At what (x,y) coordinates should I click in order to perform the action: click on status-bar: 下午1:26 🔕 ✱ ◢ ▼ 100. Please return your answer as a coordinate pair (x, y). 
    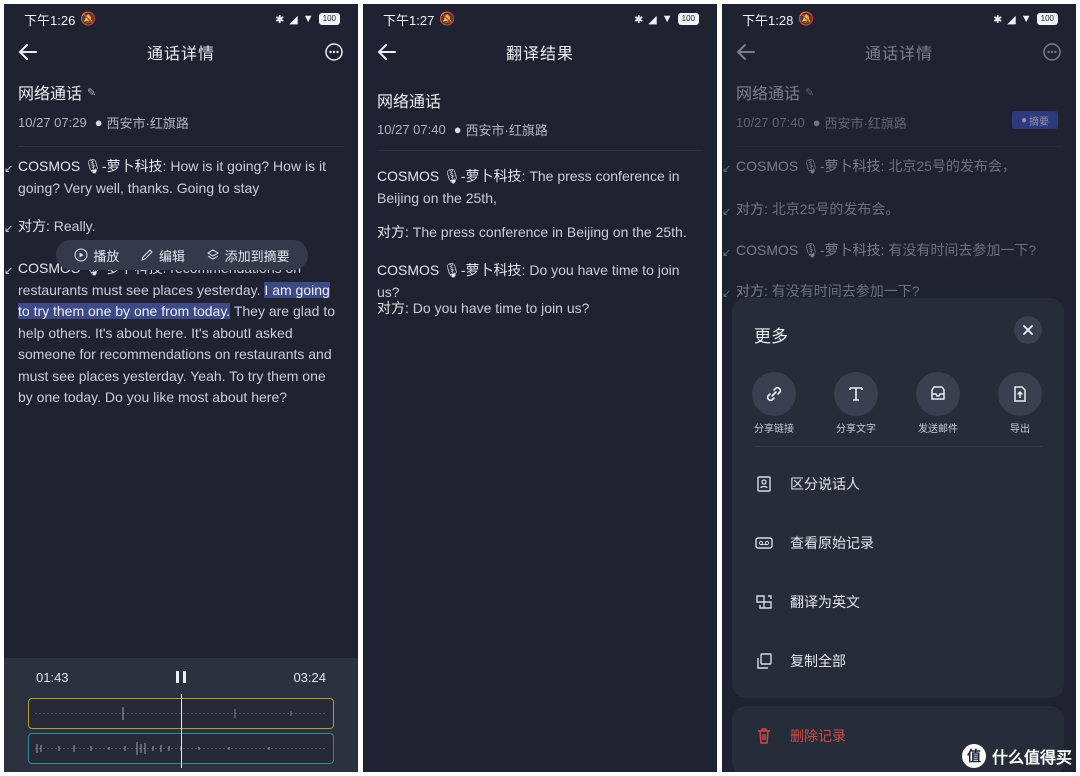
    Looking at the image, I should click on (181, 19).